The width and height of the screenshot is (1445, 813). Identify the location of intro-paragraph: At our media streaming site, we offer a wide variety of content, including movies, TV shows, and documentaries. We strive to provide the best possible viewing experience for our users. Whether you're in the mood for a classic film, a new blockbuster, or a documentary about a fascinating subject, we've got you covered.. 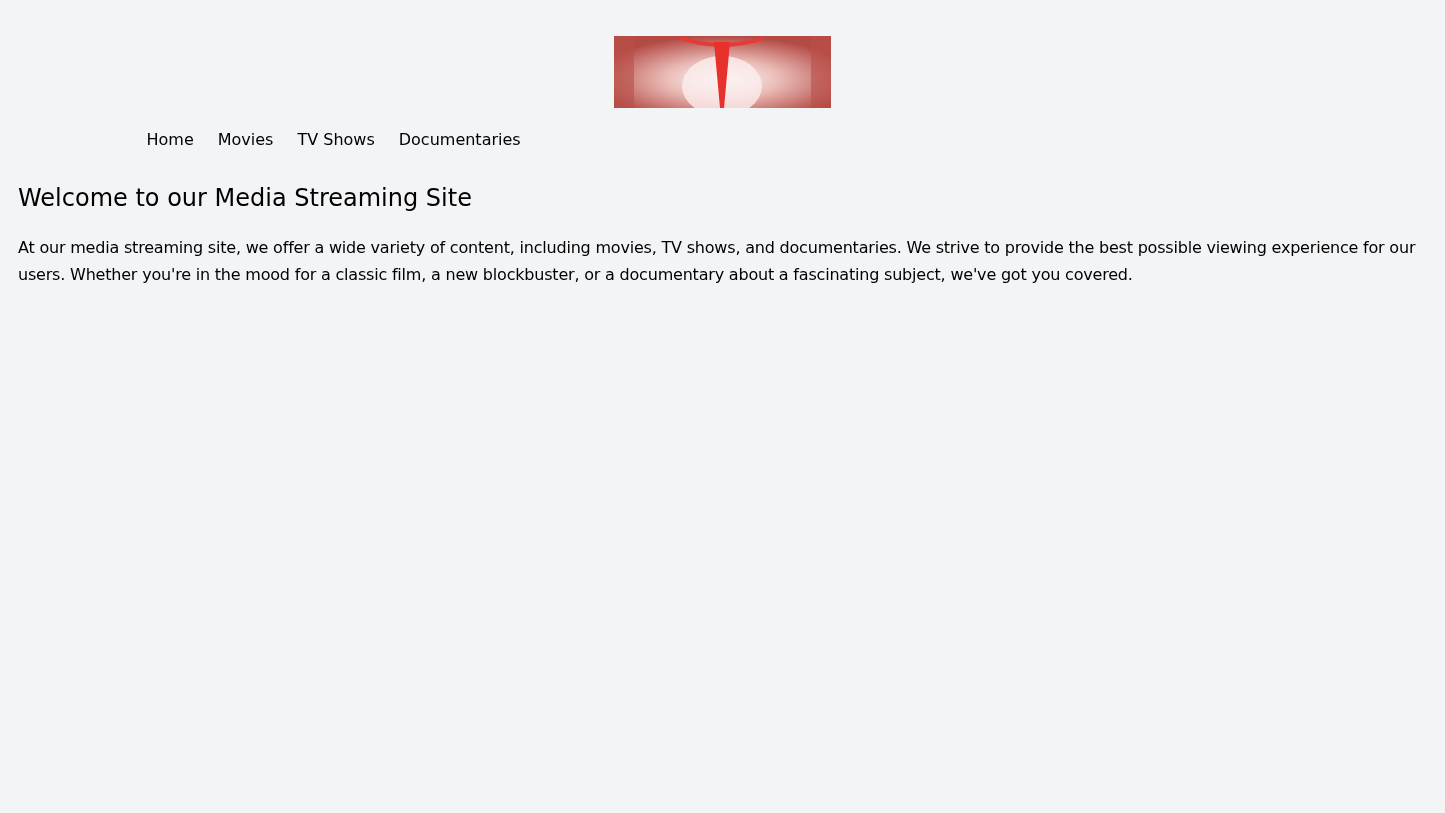
(717, 261).